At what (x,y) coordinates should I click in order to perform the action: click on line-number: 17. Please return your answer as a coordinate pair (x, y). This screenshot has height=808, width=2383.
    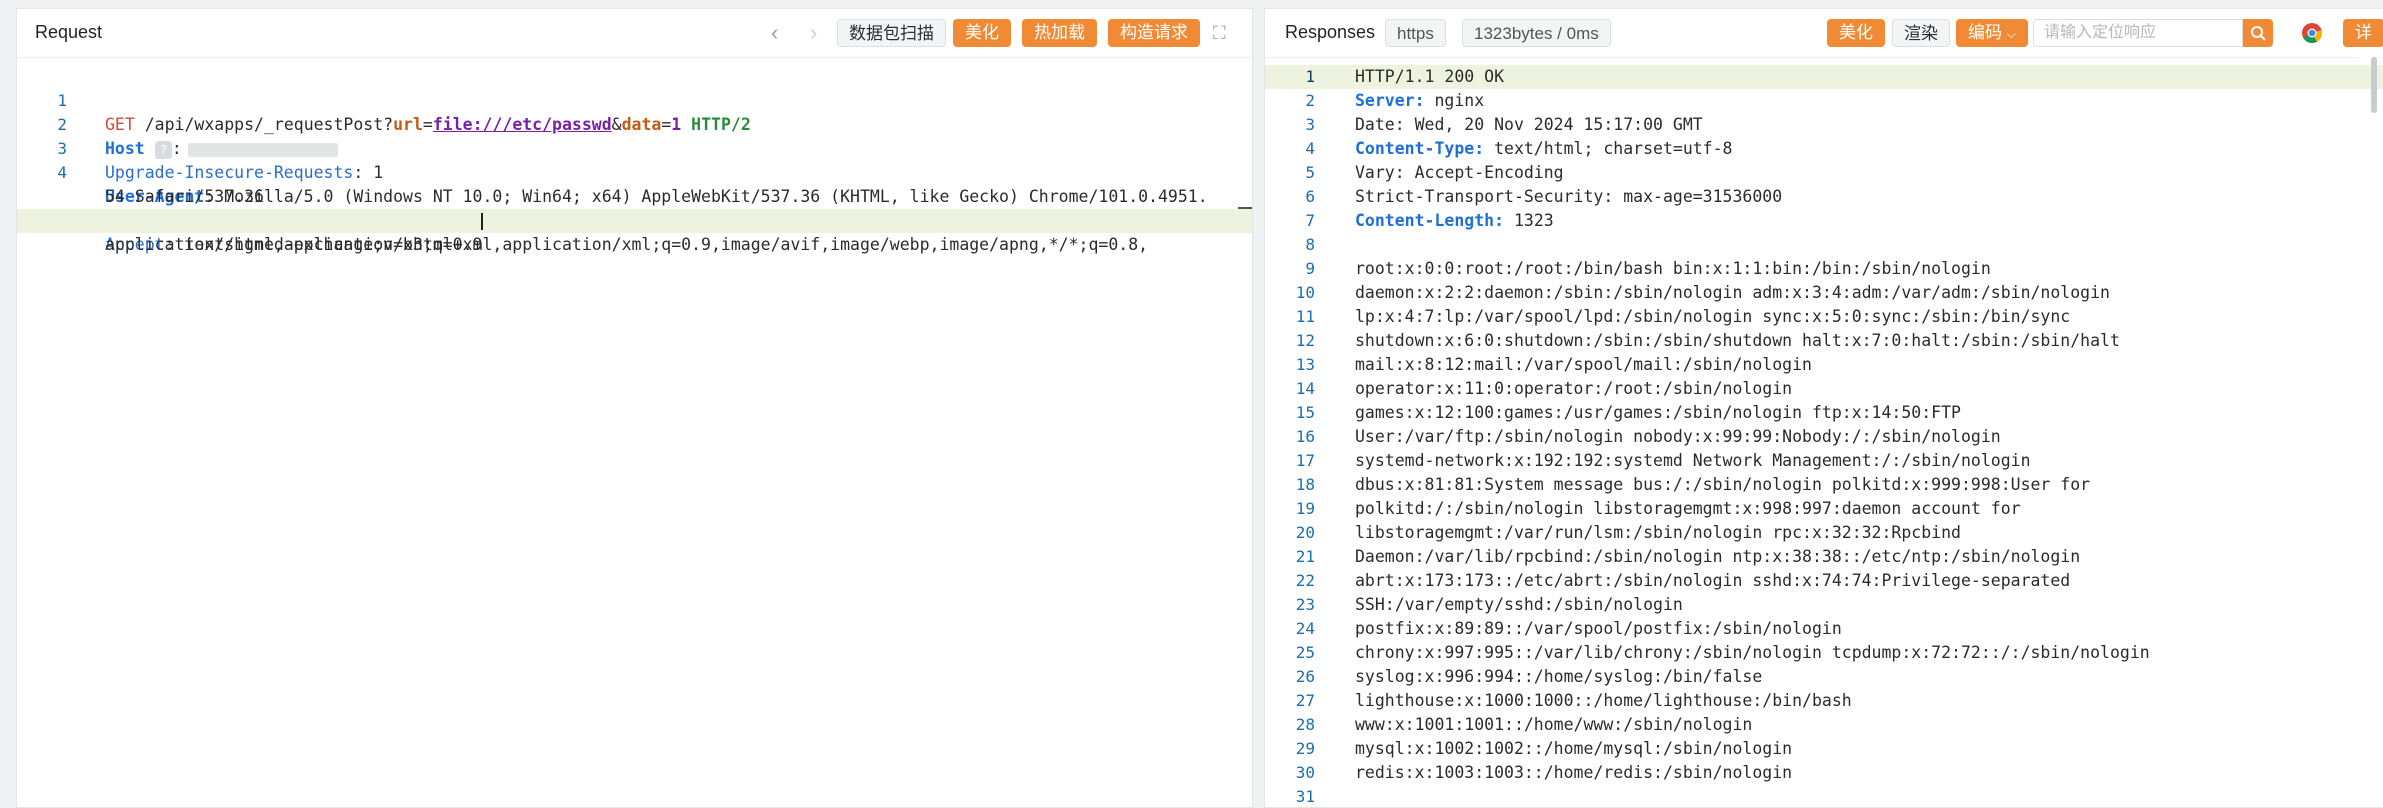
    Looking at the image, I should click on (1305, 460).